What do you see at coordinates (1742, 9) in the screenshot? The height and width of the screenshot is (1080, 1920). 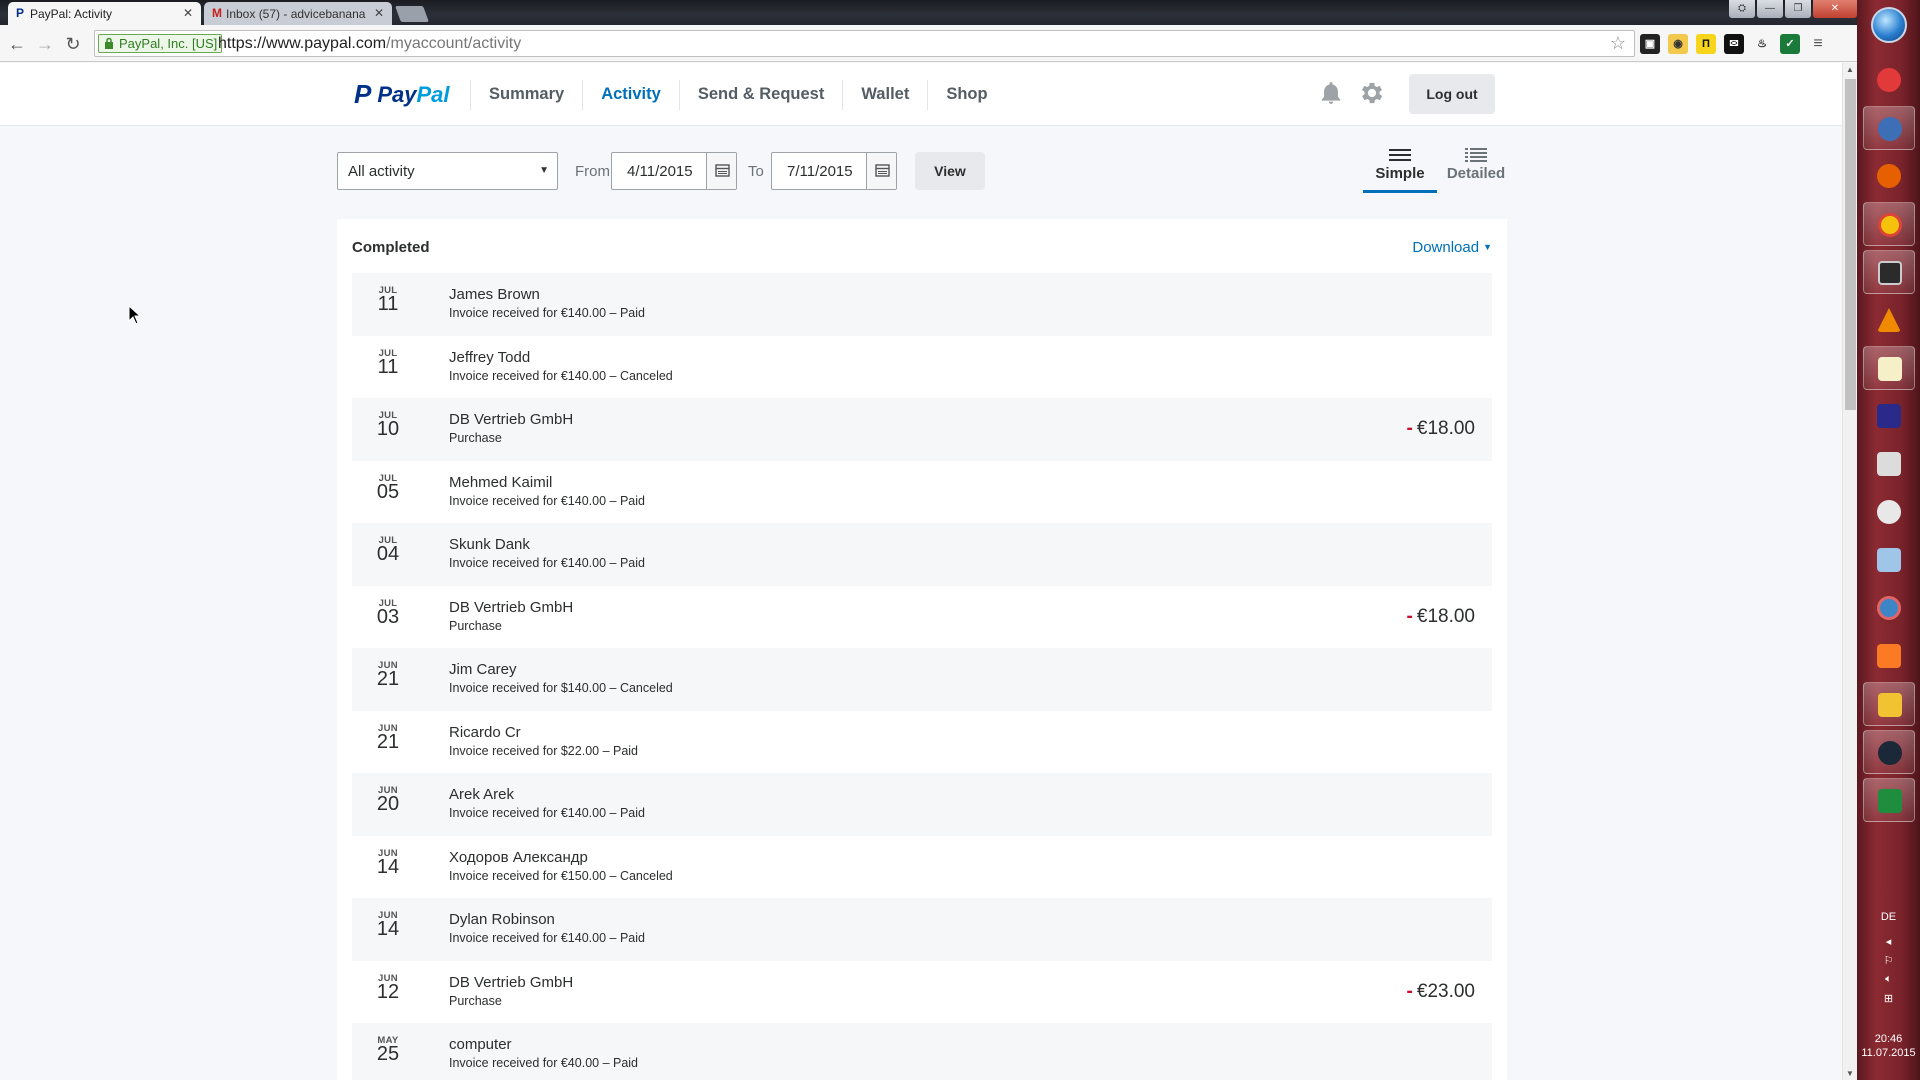 I see `user-profile-icon: ⛭` at bounding box center [1742, 9].